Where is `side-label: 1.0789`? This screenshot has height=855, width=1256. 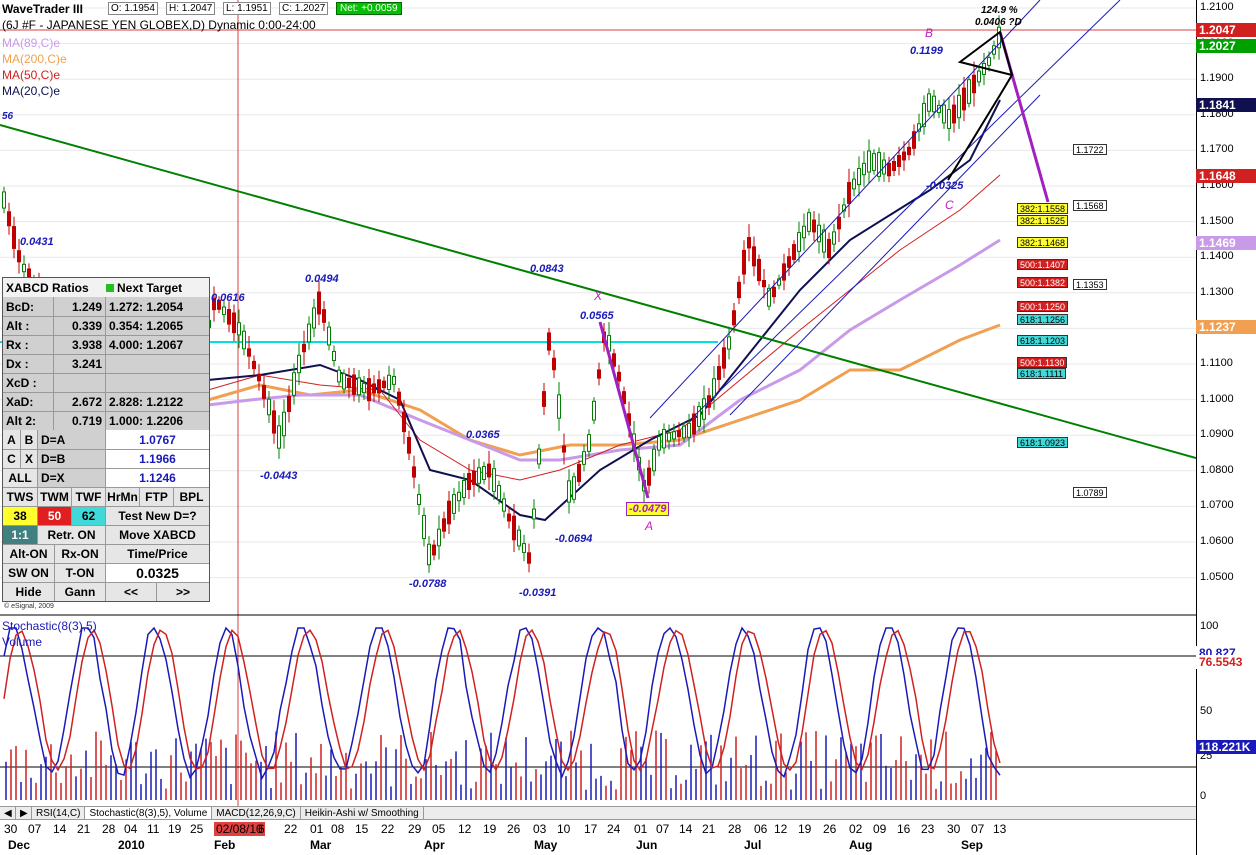 side-label: 1.0789 is located at coordinates (1090, 492).